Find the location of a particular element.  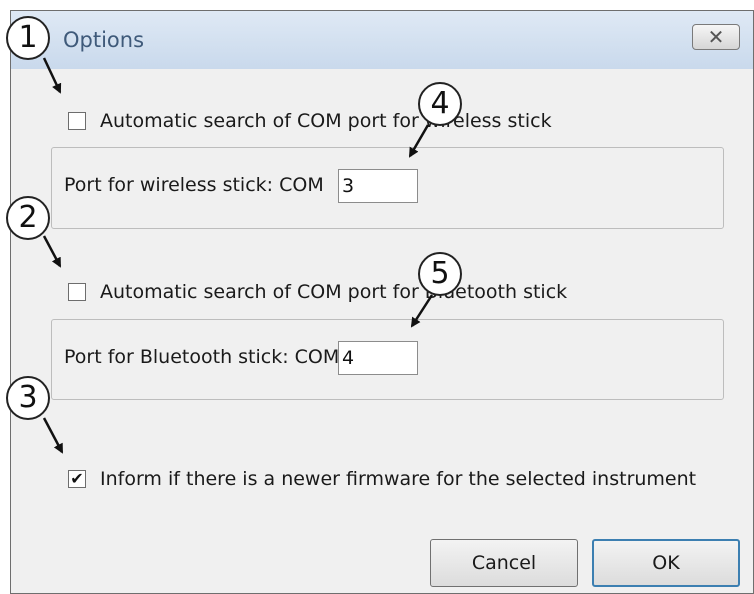

callout-3-arrow is located at coordinates (53, 435).